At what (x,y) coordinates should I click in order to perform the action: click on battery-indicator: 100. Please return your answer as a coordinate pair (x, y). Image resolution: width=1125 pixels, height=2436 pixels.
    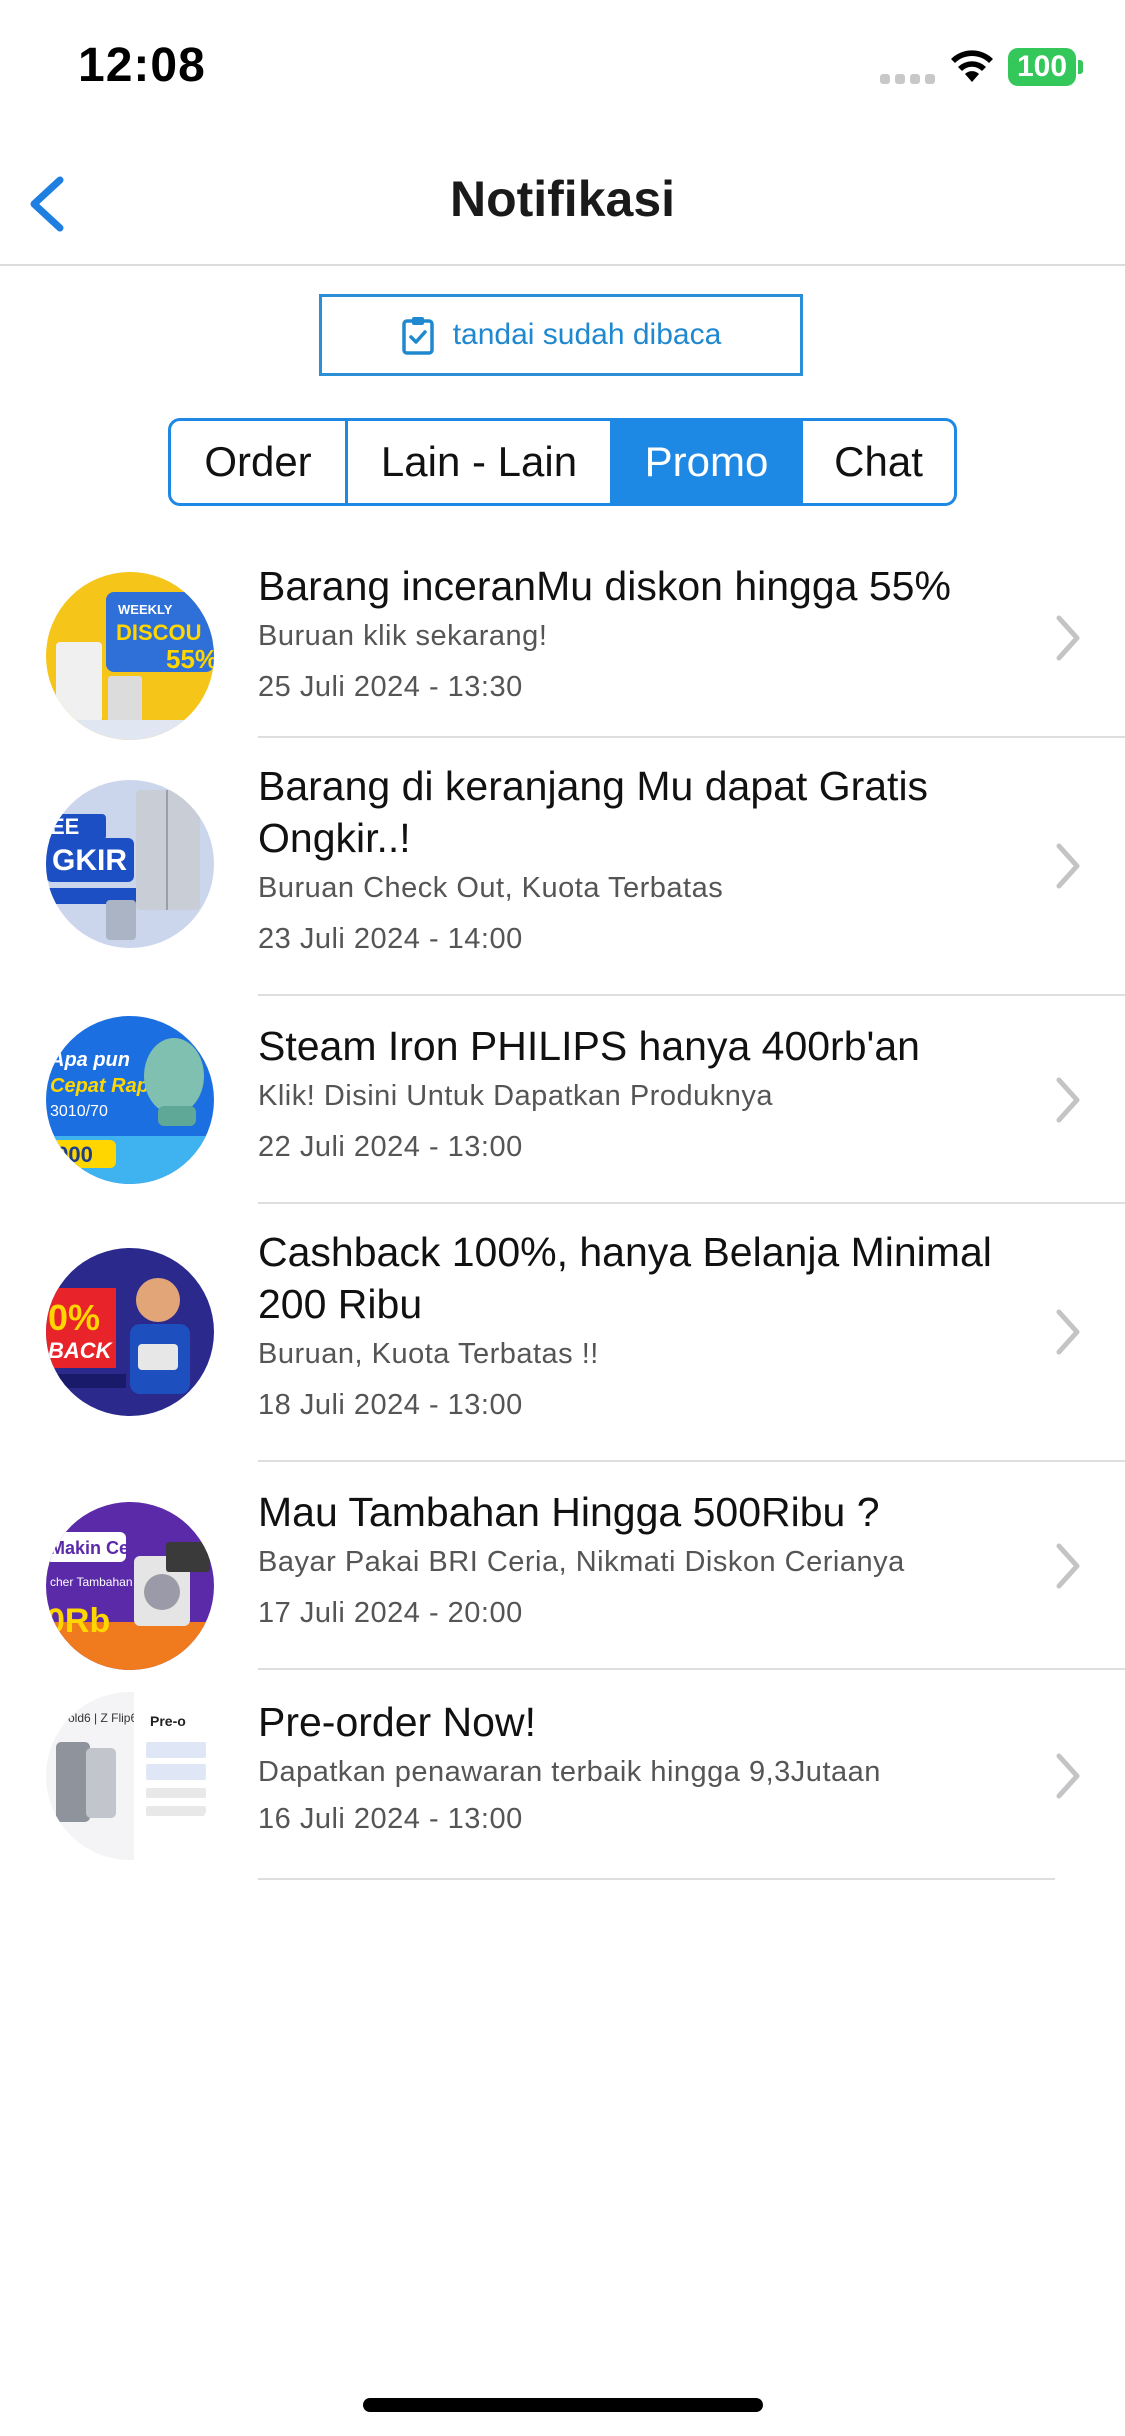
    Looking at the image, I should click on (1042, 67).